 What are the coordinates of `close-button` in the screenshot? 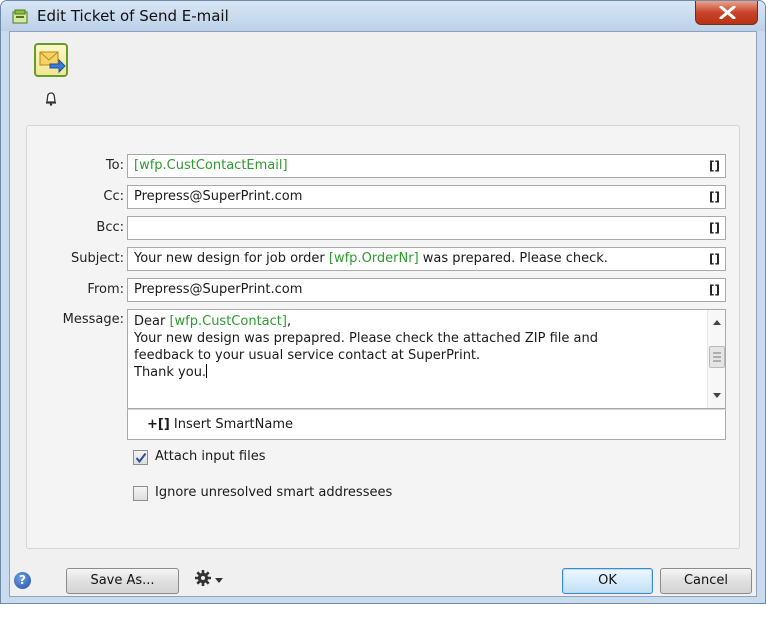 It's located at (726, 13).